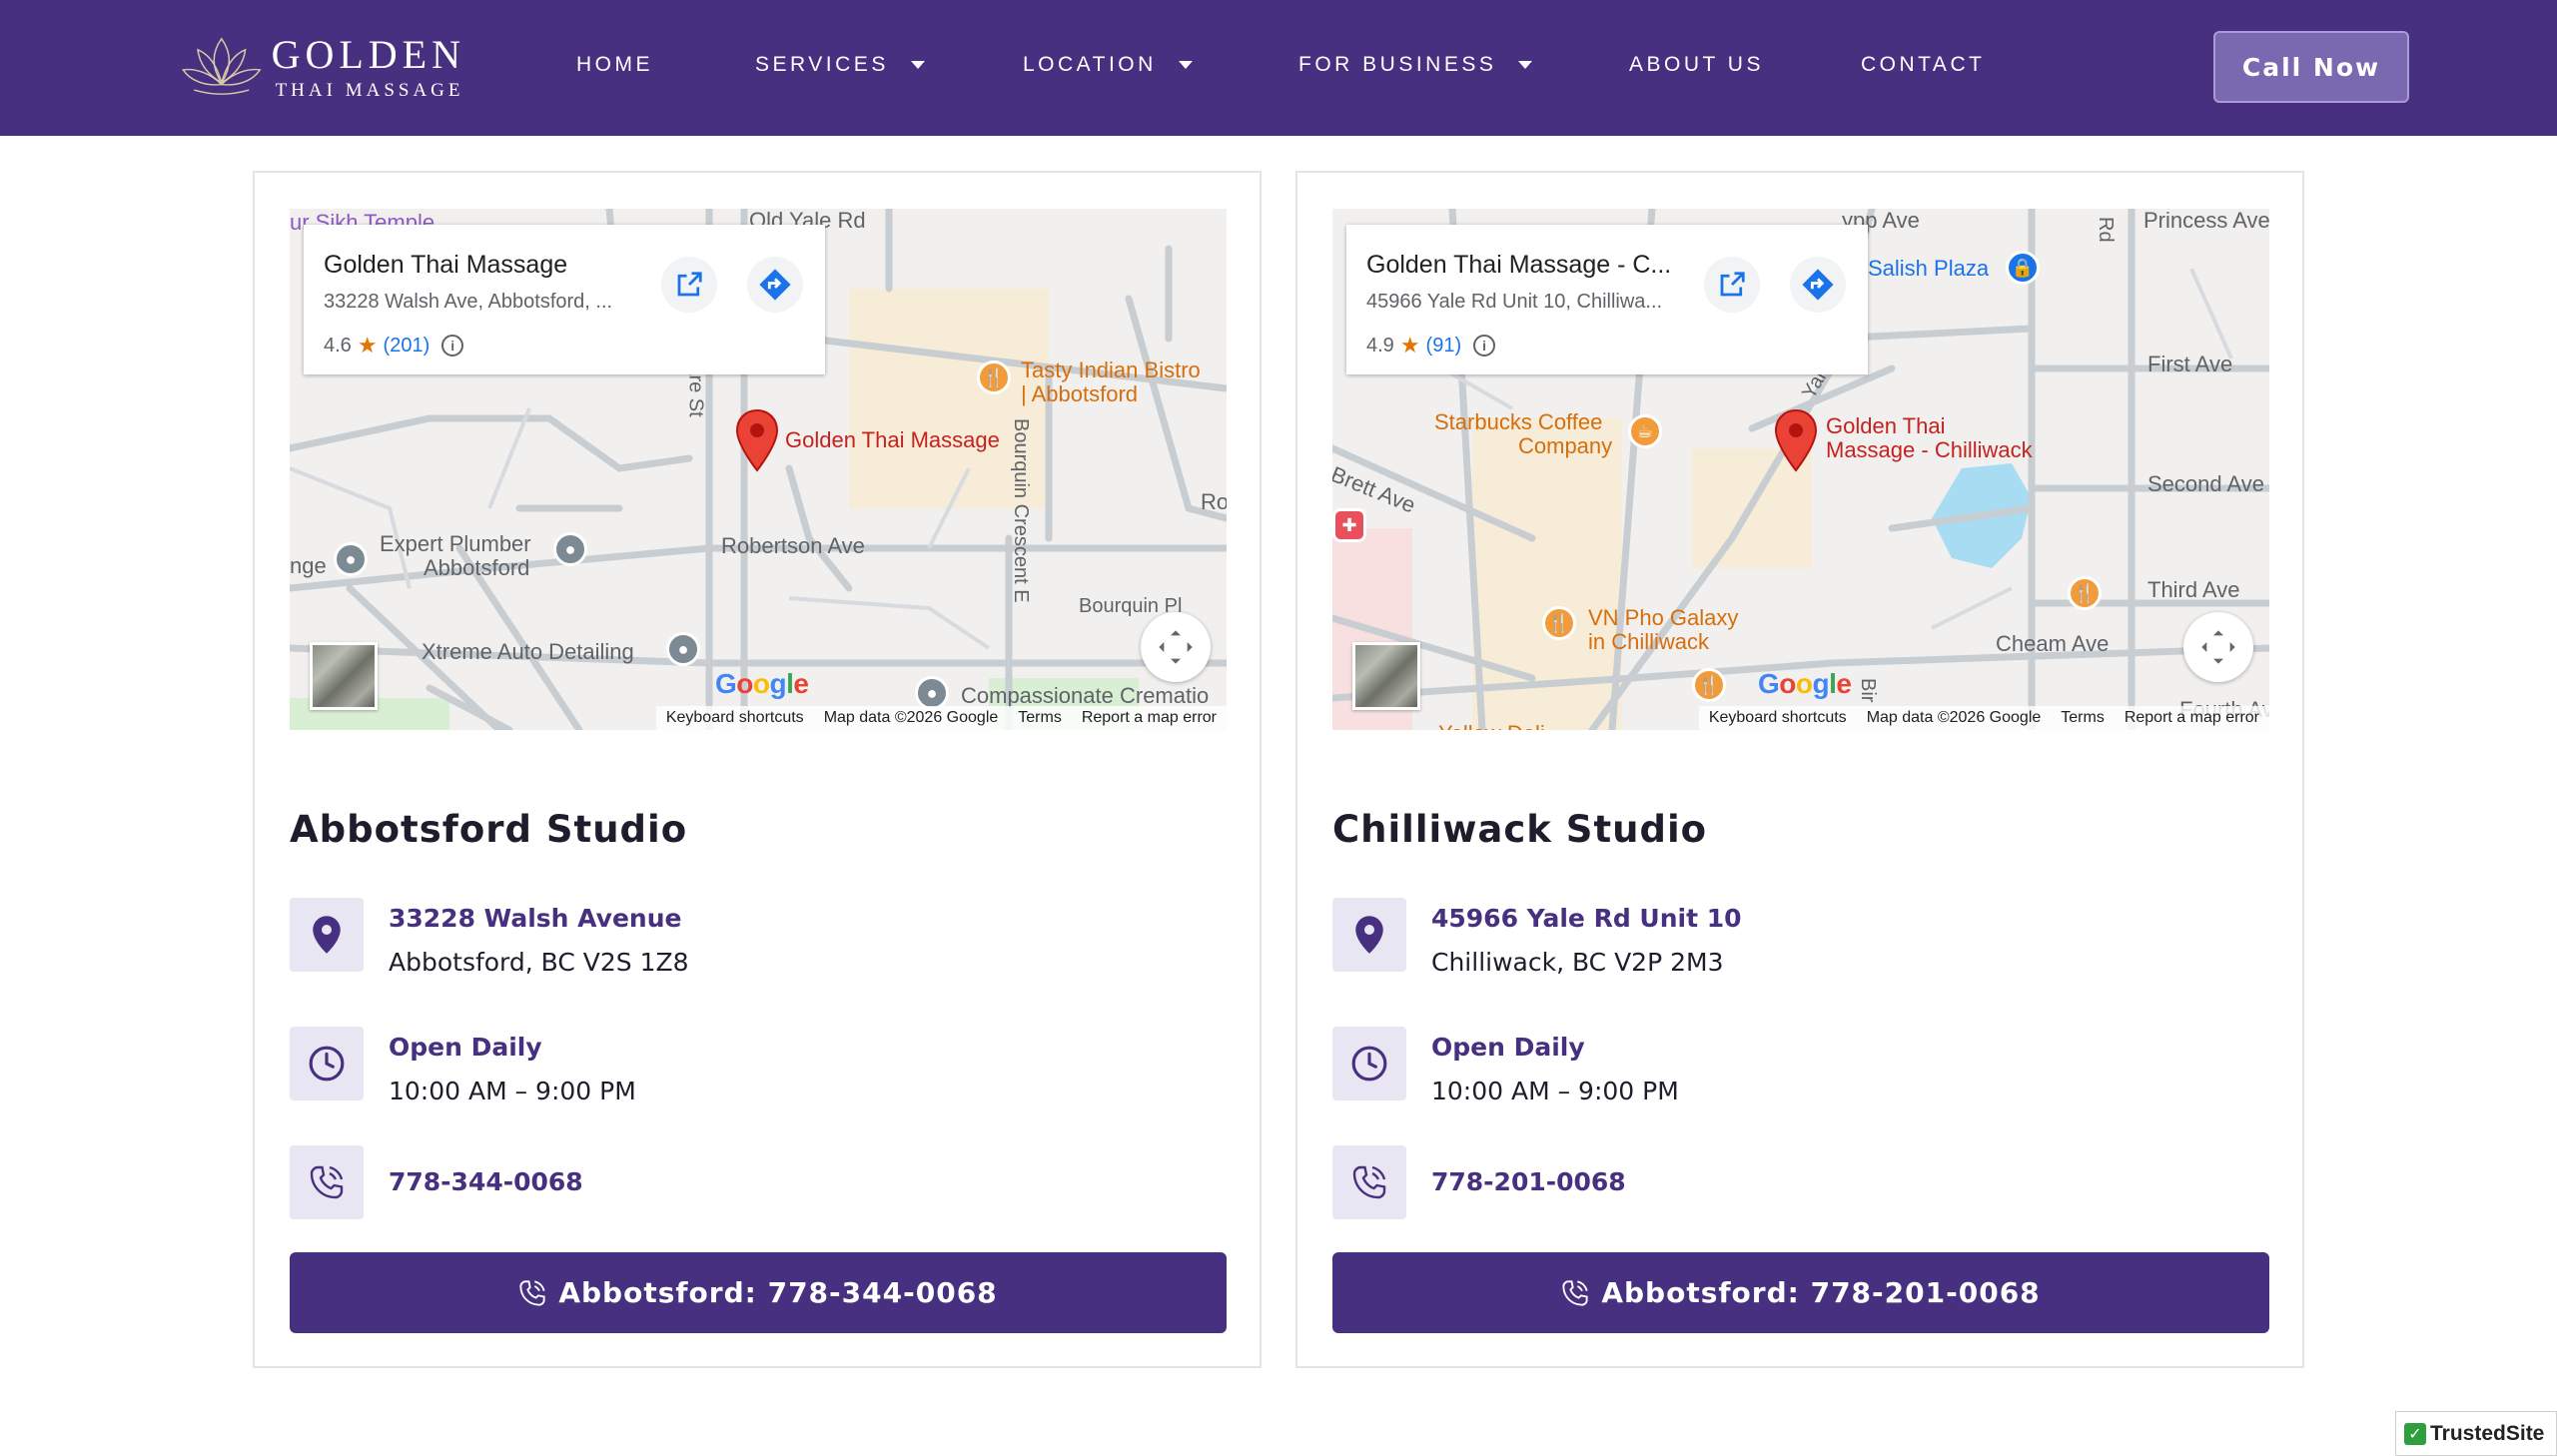 The width and height of the screenshot is (2557, 1456). I want to click on nav-services: SERVICES, so click(840, 65).